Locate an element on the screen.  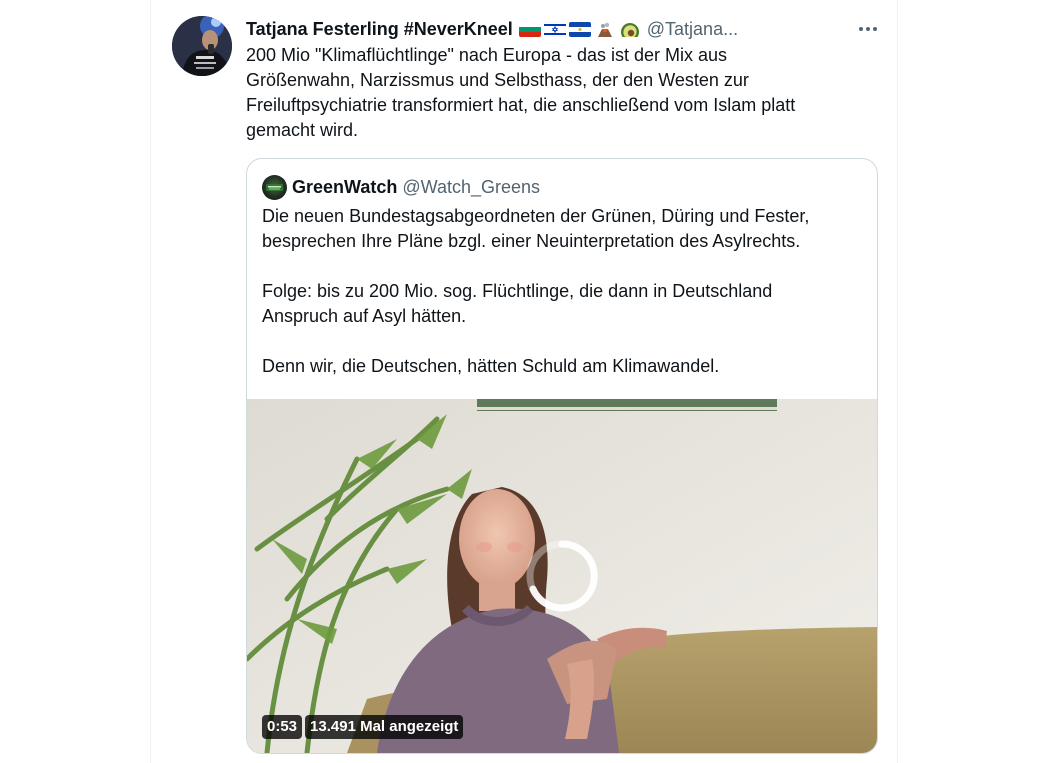
volcano-icon is located at coordinates (605, 29).